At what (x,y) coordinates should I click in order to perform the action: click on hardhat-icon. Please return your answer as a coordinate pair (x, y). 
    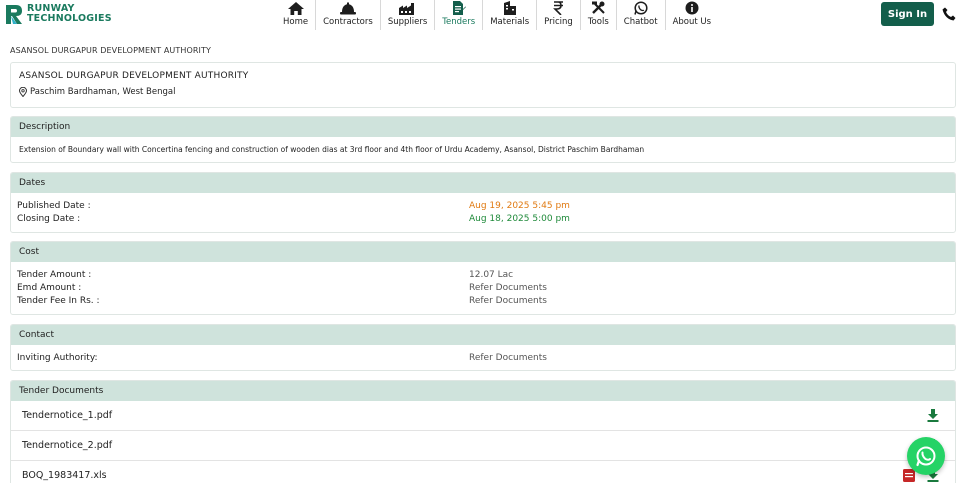
    Looking at the image, I should click on (347, 8).